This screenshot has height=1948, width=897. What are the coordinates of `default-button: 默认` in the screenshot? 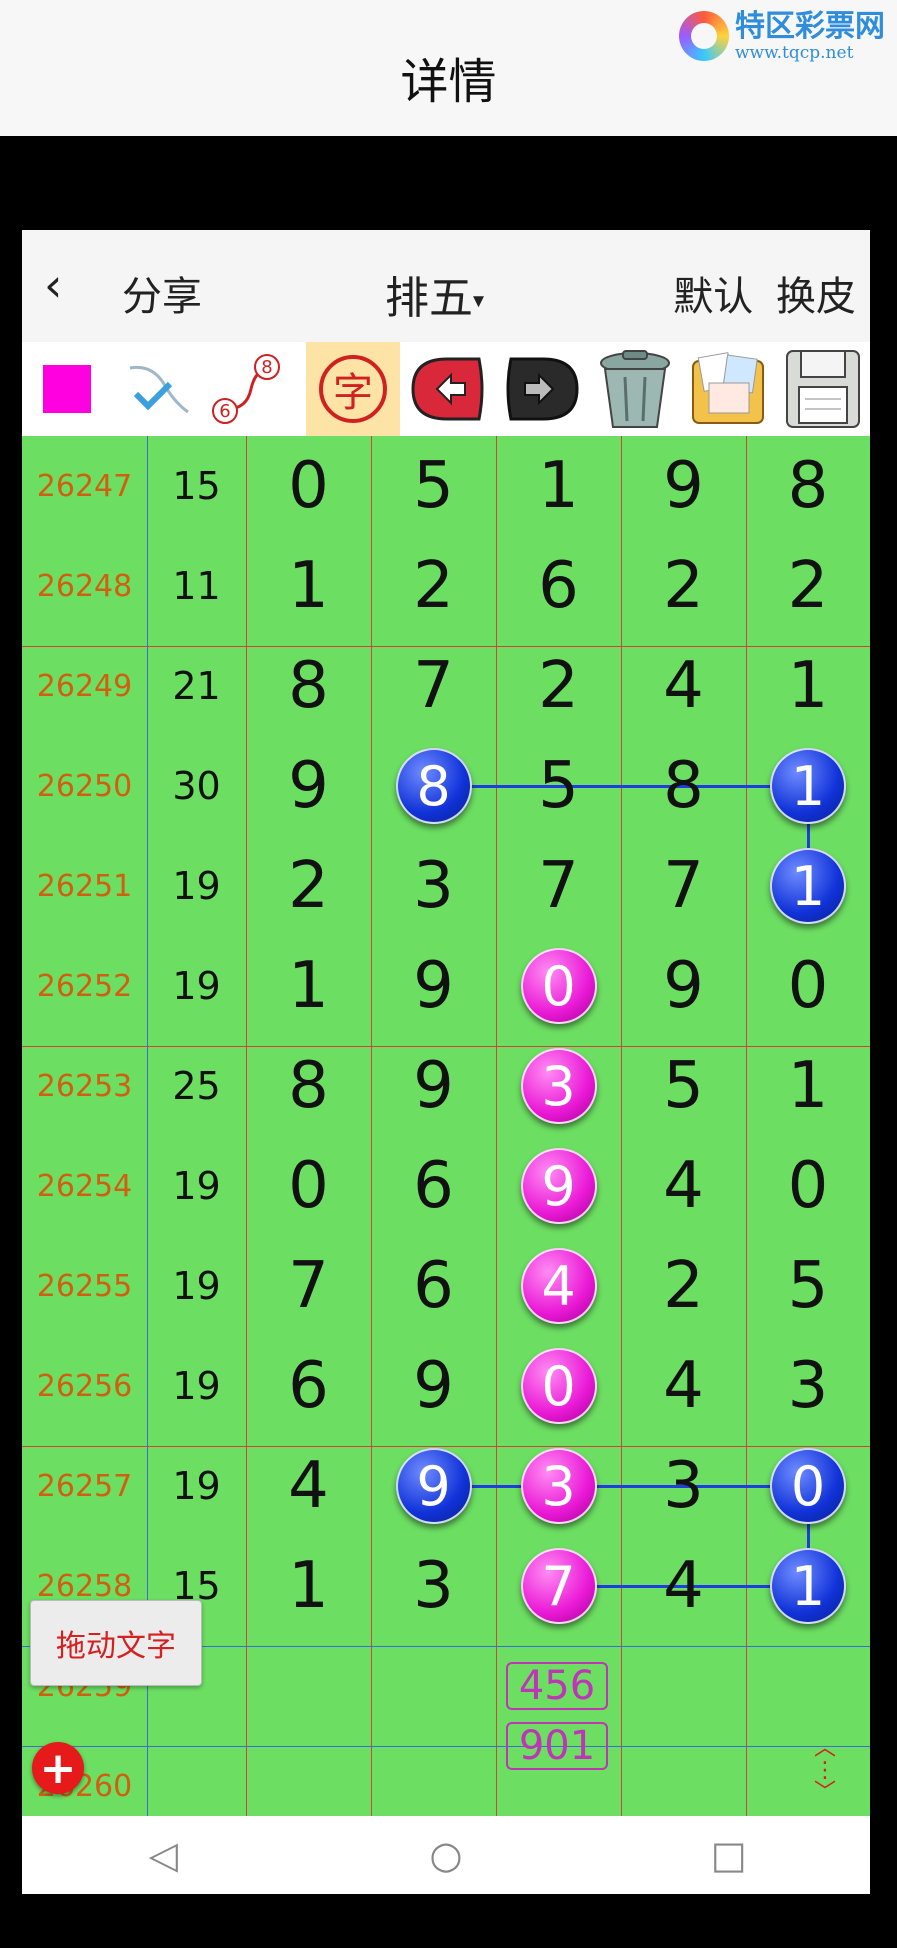 It's located at (713, 297).